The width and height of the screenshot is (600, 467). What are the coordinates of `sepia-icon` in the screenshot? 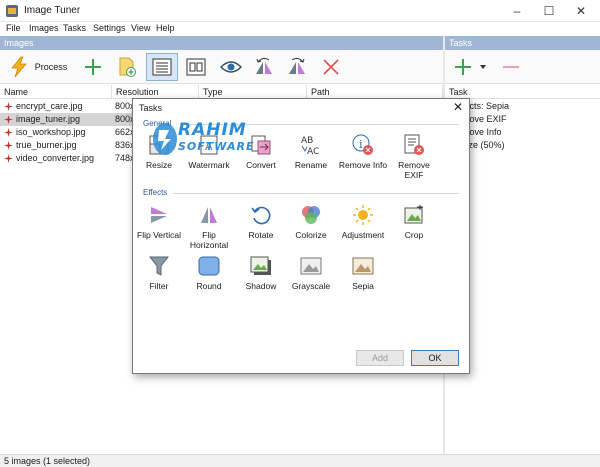 It's located at (363, 266).